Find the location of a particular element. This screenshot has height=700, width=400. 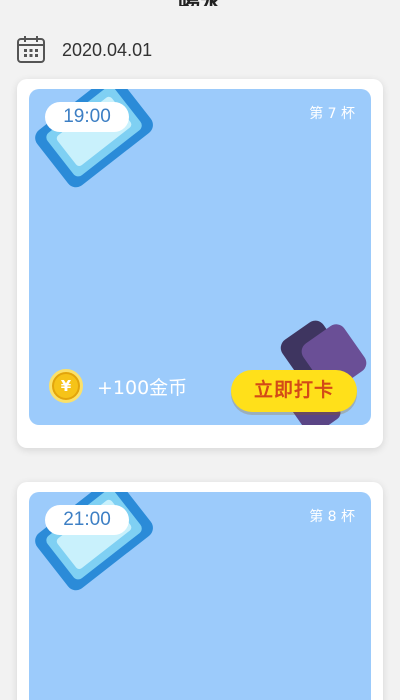

checkin-button: 立即打卡 is located at coordinates (294, 391).